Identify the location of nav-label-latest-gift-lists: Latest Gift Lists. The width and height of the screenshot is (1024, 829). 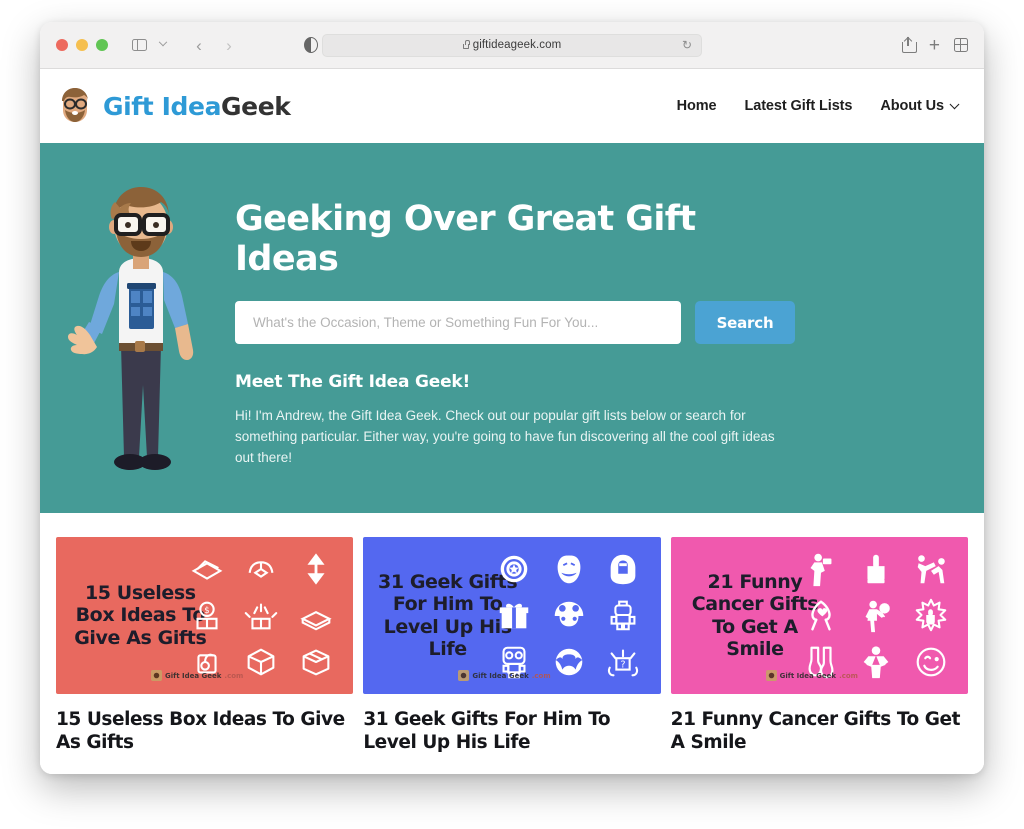
(798, 106).